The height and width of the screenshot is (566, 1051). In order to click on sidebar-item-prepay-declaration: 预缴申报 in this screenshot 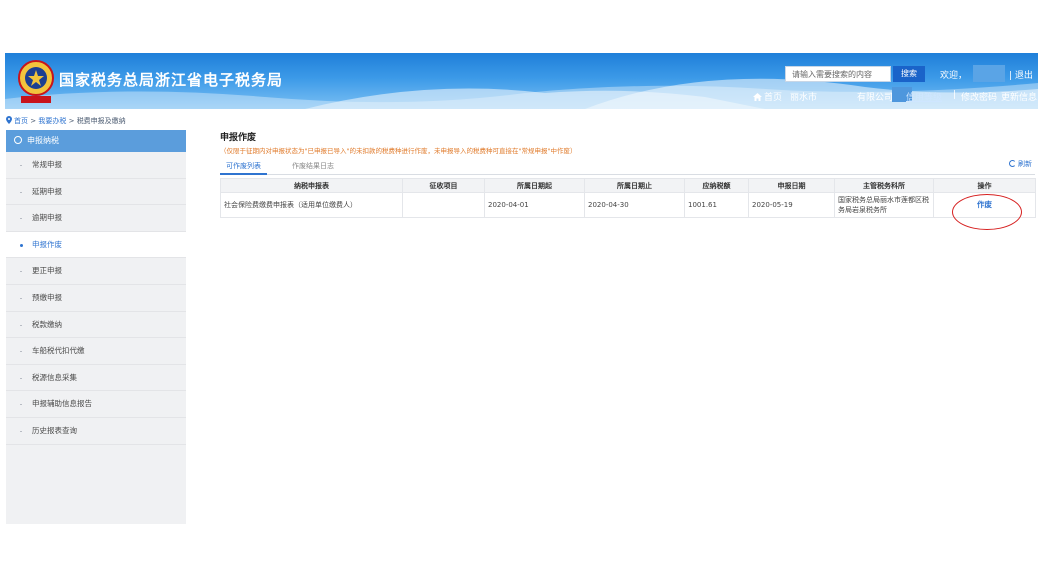, I will do `click(96, 298)`.